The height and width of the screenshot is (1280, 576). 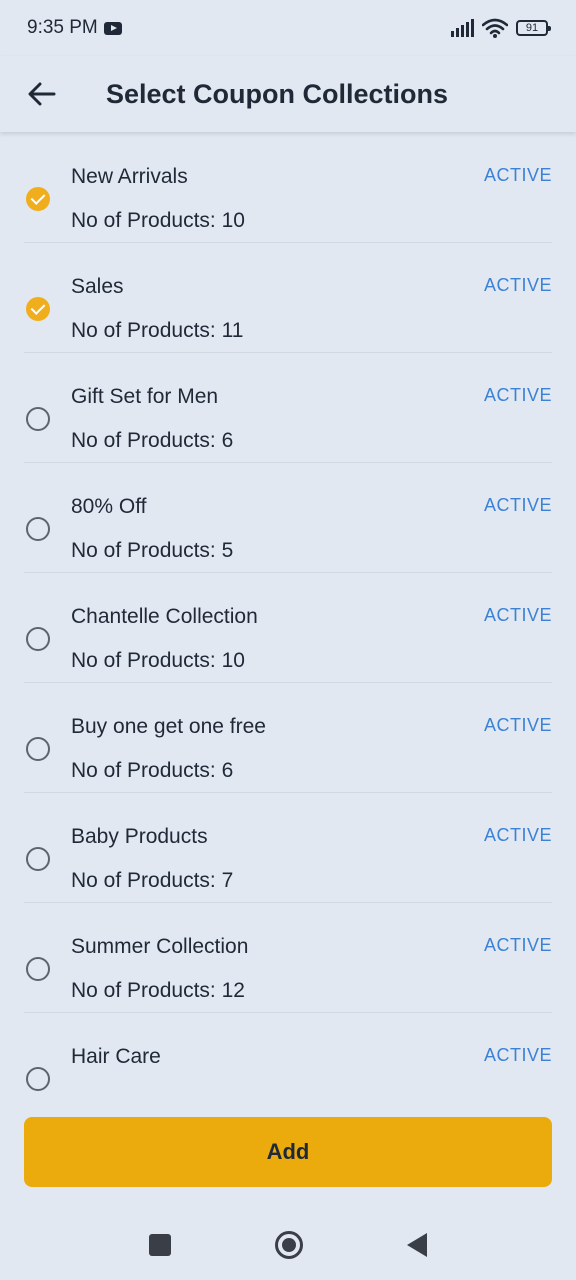 What do you see at coordinates (160, 1245) in the screenshot?
I see `recent-apps-icon` at bounding box center [160, 1245].